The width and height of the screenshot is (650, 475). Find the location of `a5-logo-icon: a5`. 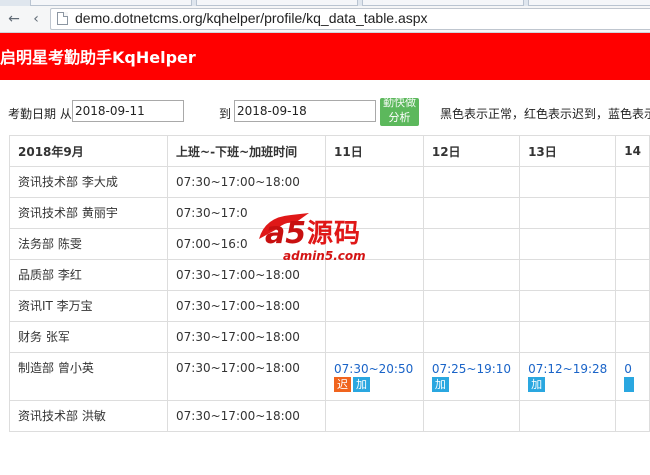

a5-logo-icon: a5 is located at coordinates (284, 231).